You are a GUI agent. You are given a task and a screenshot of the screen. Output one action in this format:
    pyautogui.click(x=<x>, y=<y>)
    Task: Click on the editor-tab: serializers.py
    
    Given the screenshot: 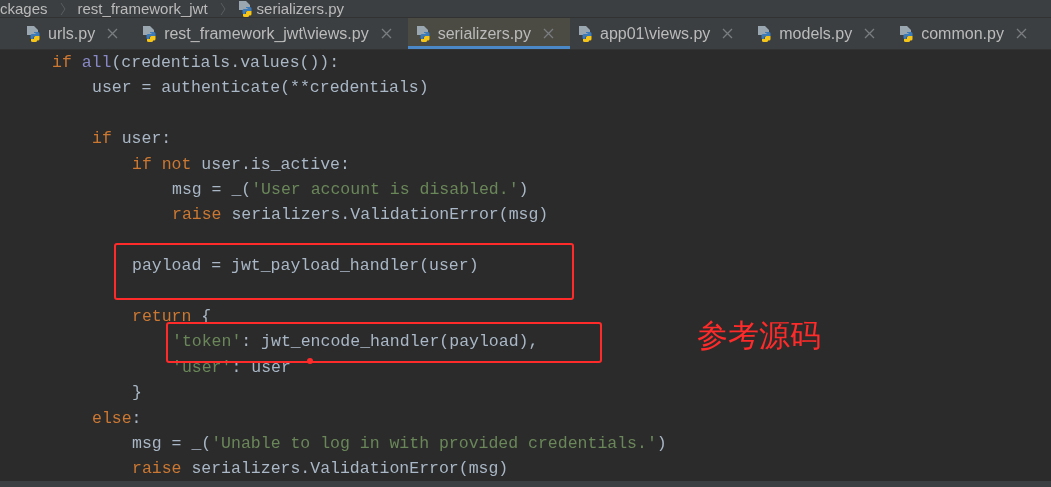 What is the action you would take?
    pyautogui.click(x=488, y=33)
    